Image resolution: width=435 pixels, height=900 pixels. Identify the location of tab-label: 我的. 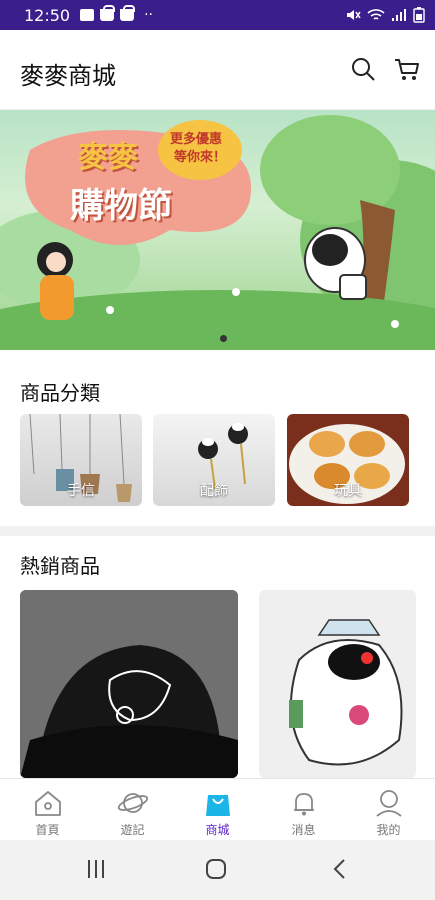
(388, 830).